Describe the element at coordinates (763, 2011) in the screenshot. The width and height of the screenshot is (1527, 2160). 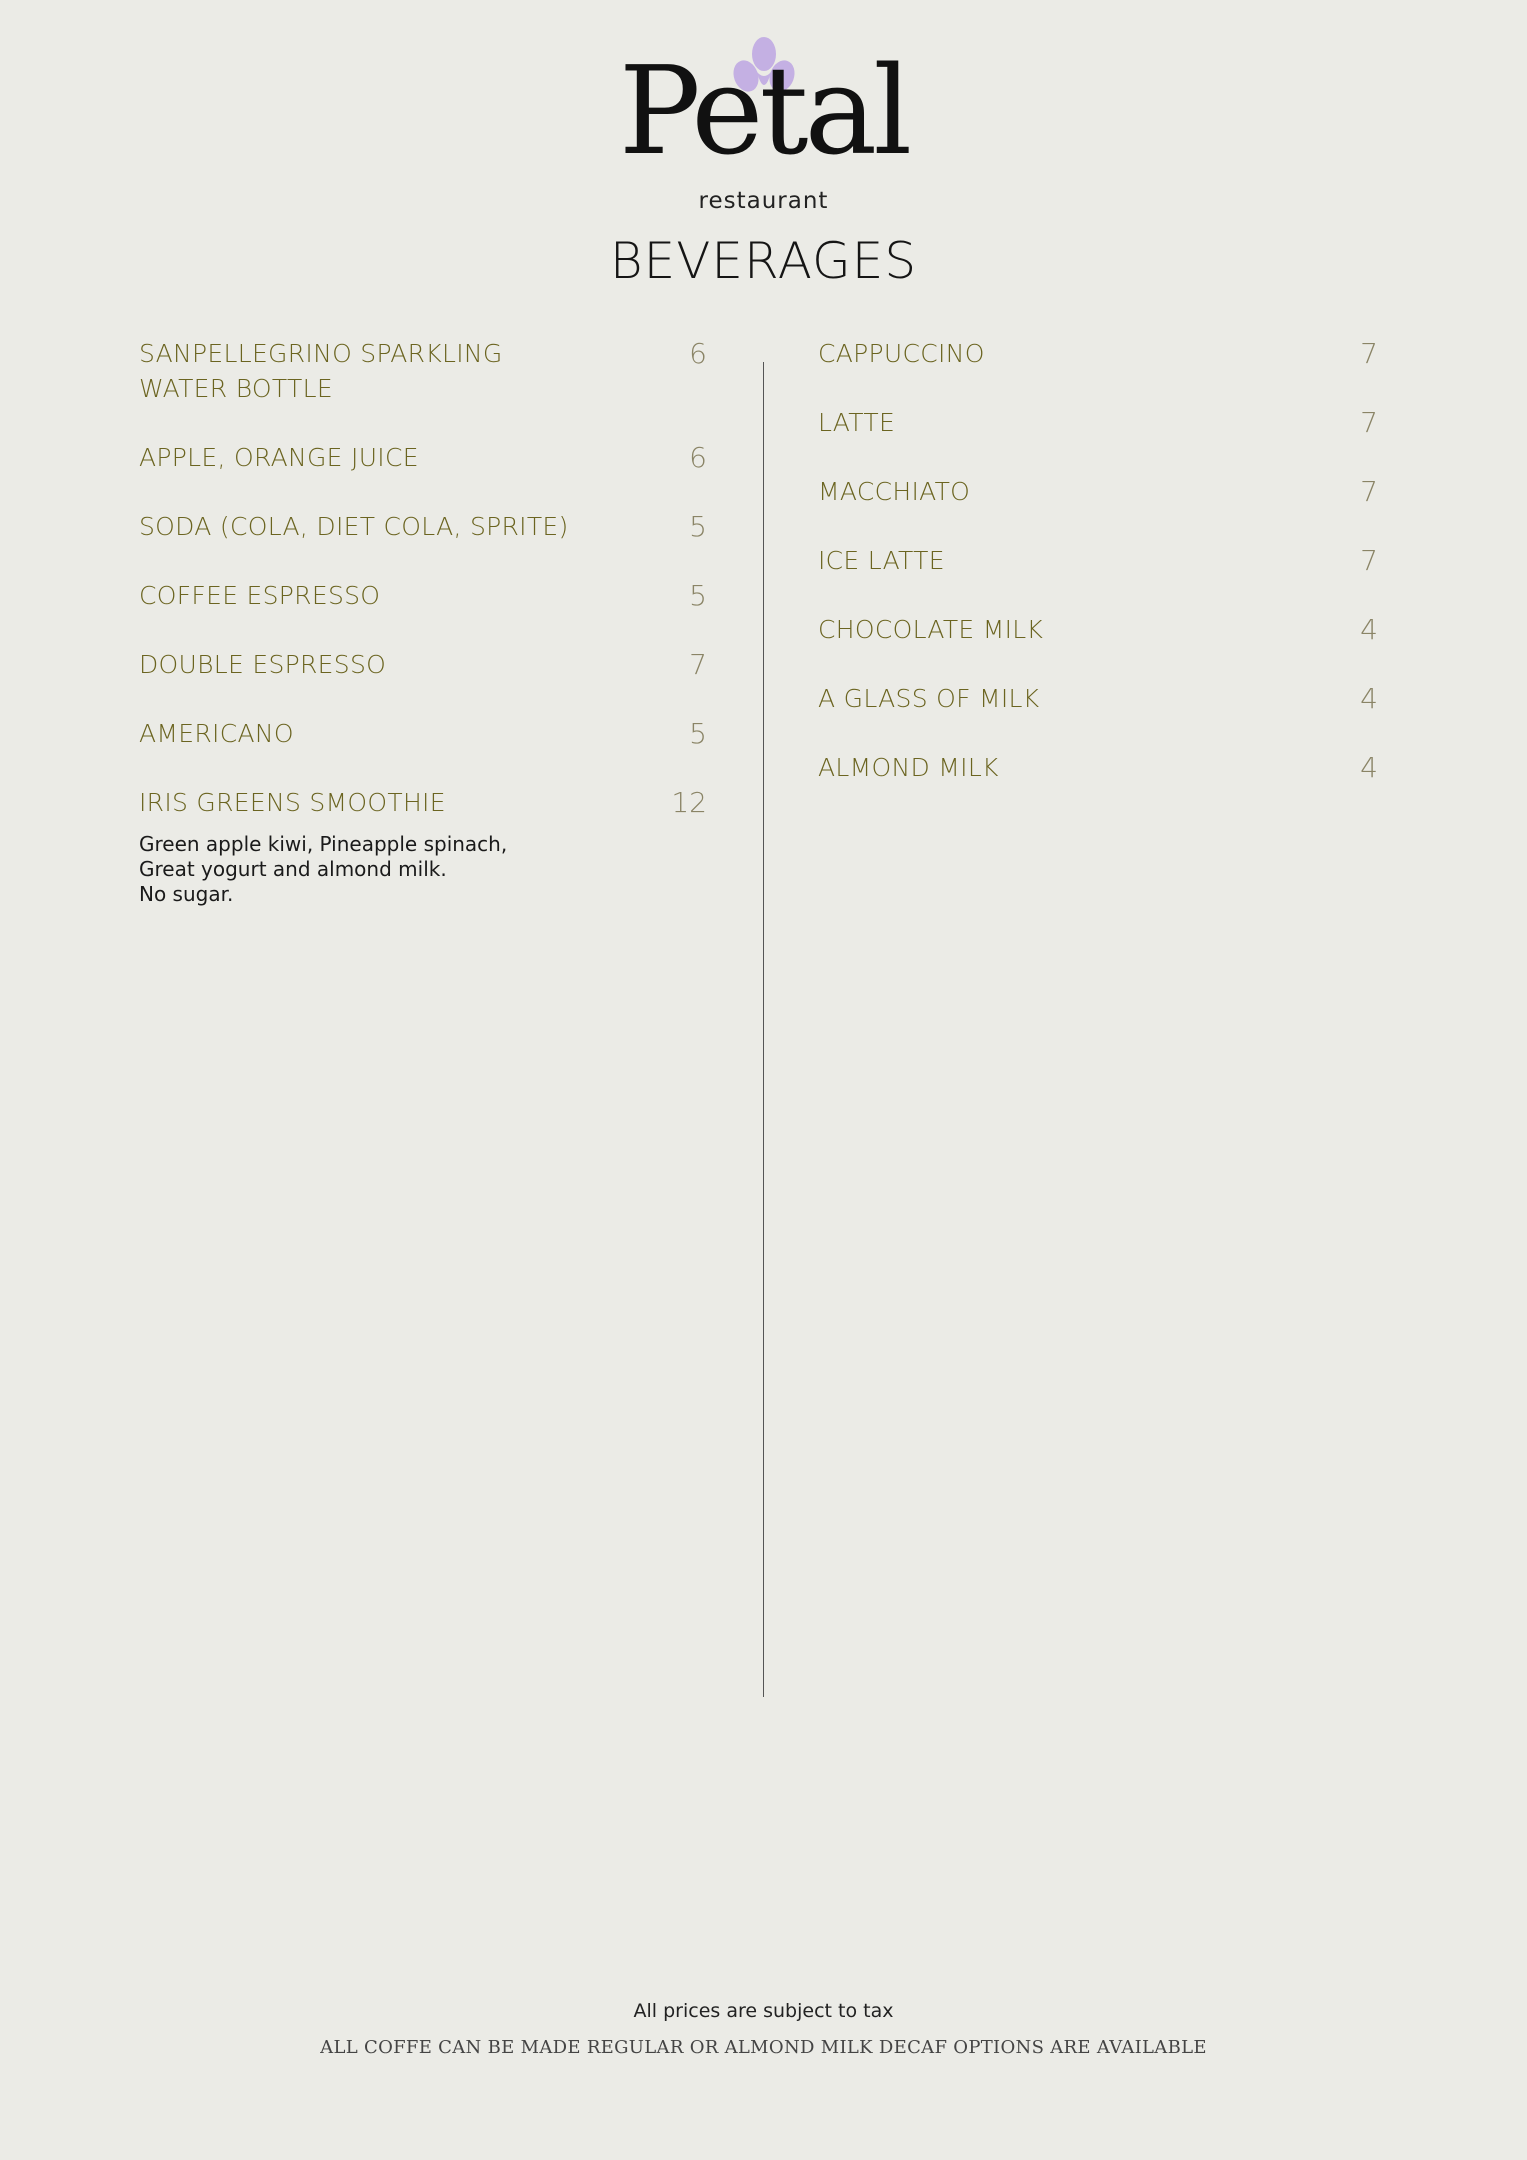
I see `tax-note: All prices are subject to tax` at that location.